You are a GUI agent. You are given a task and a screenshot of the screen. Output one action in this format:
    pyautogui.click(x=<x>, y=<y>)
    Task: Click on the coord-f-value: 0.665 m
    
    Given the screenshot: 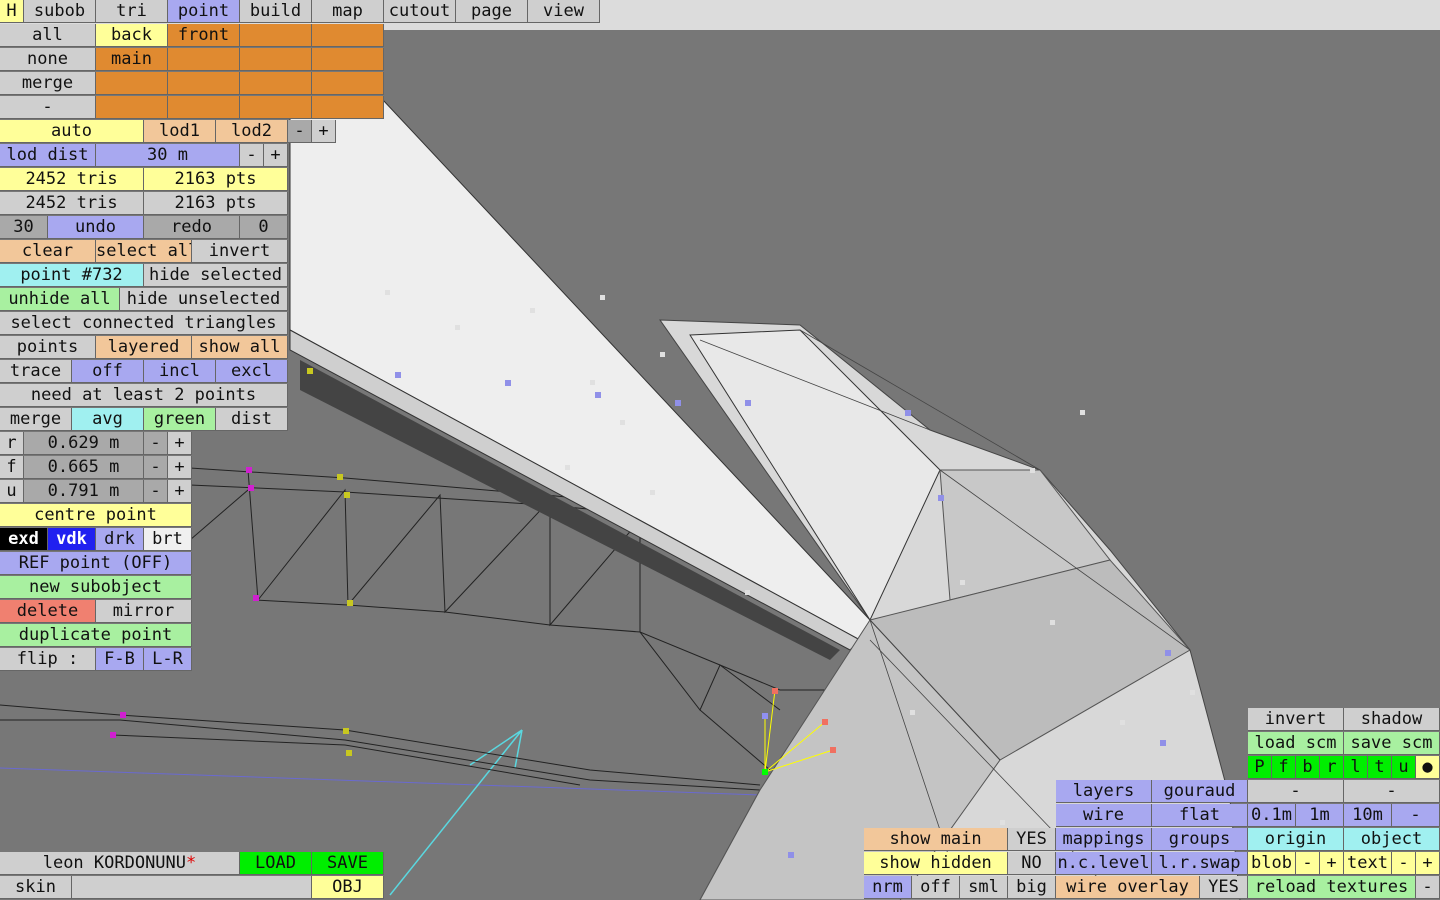 What is the action you would take?
    pyautogui.click(x=84, y=467)
    